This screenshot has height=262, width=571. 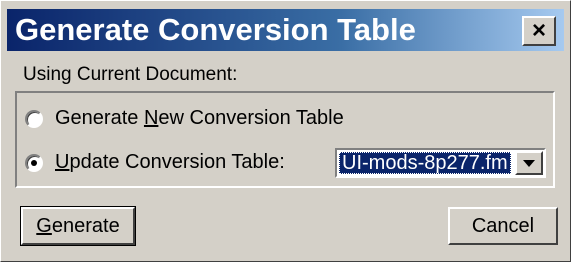 What do you see at coordinates (425, 163) in the screenshot?
I see `document-select-value: UI-mods-8p277.fm` at bounding box center [425, 163].